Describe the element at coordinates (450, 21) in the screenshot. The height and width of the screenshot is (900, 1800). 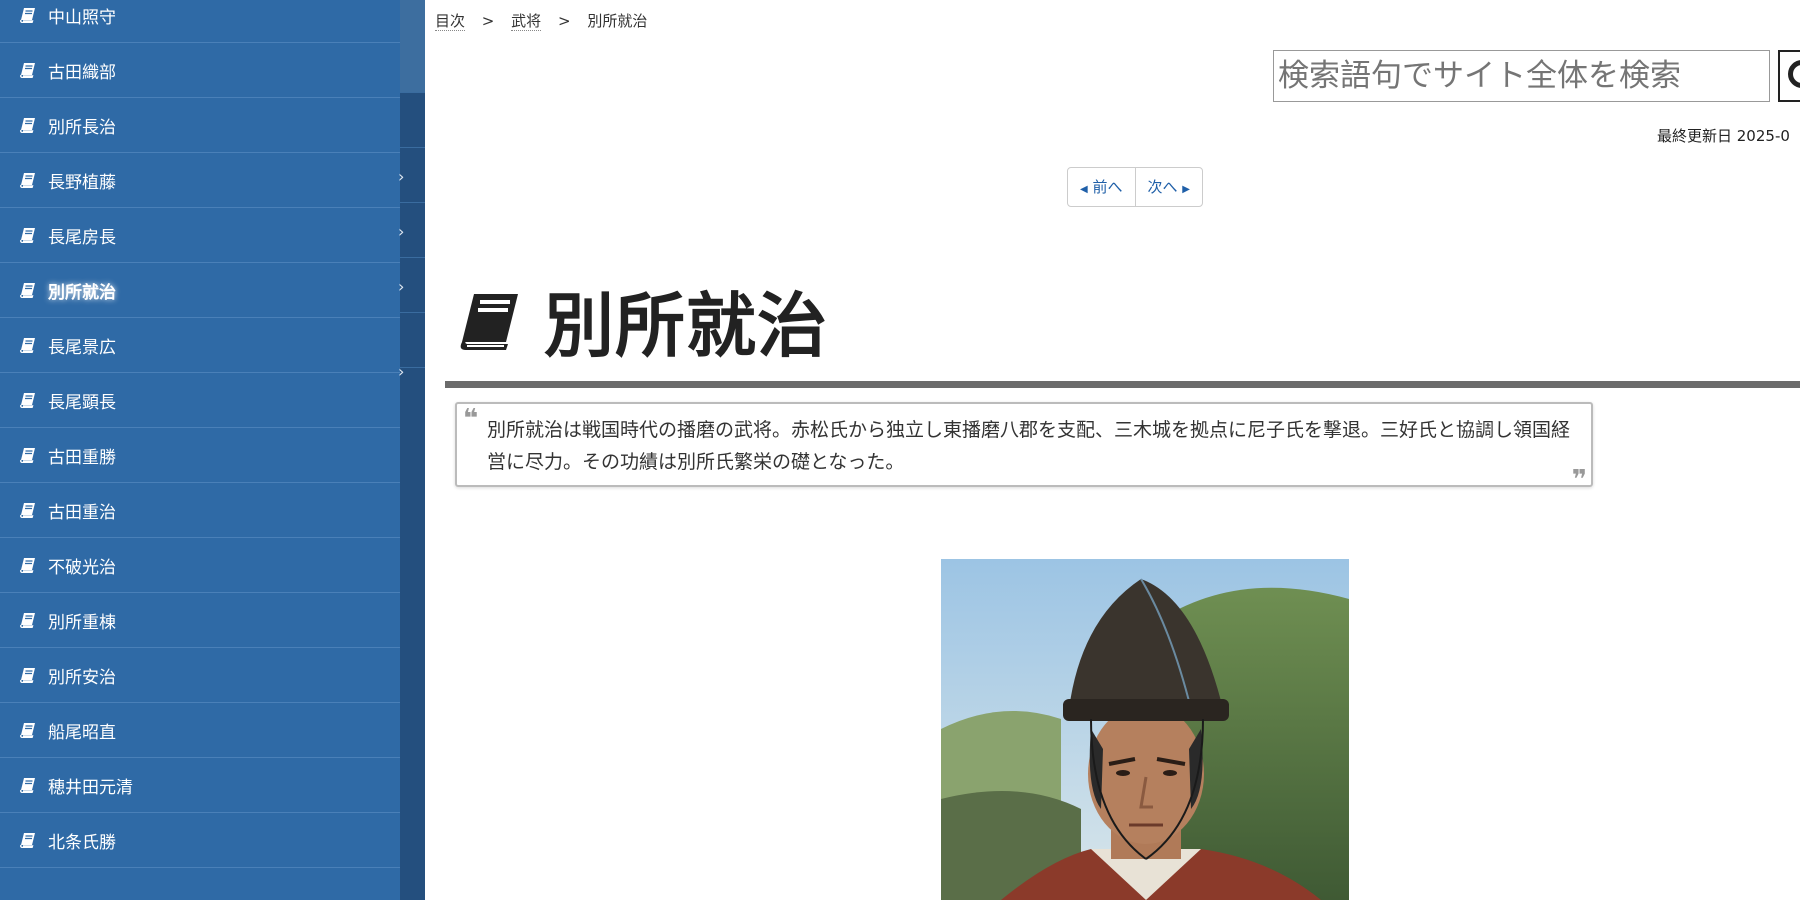
I see `breadcrumb-item-index: 目次` at that location.